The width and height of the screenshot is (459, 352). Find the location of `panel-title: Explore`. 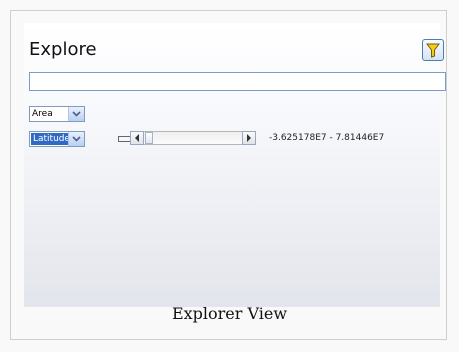

panel-title: Explore is located at coordinates (63, 49).